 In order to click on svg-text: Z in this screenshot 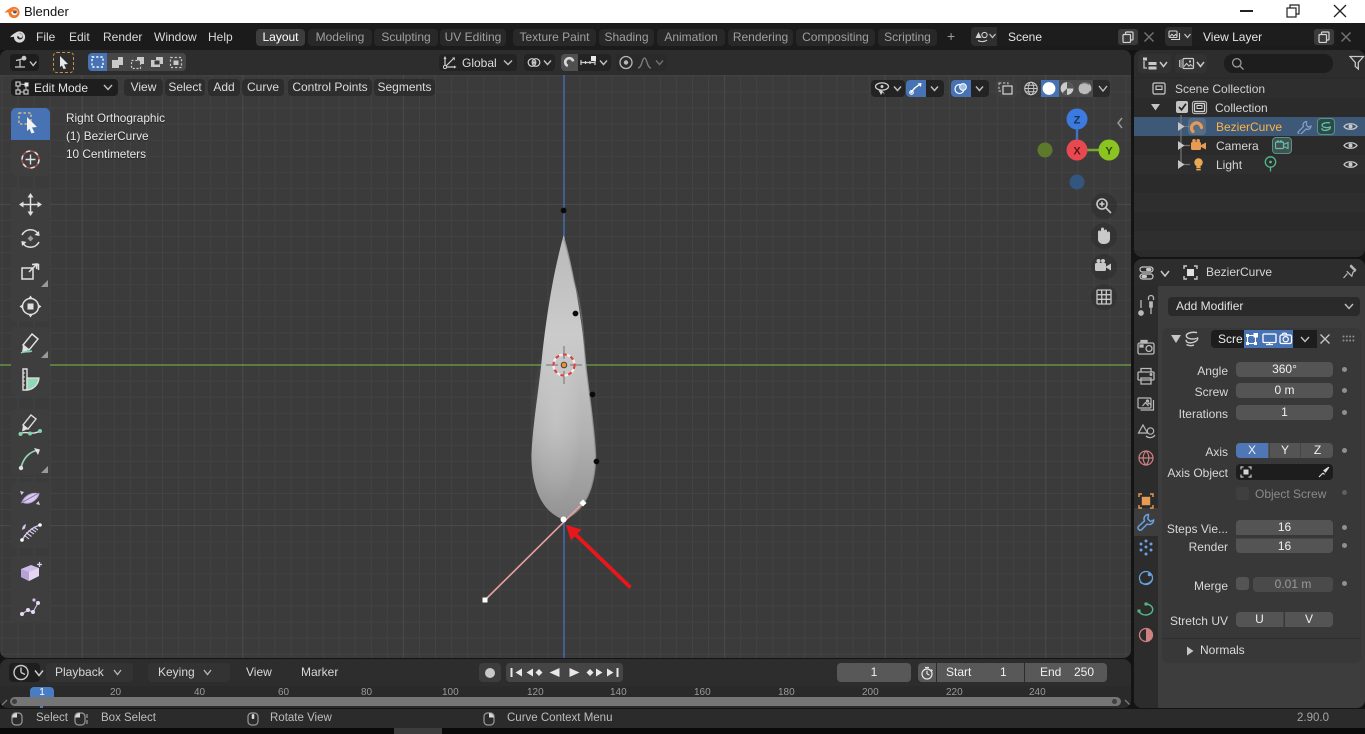, I will do `click(1077, 121)`.